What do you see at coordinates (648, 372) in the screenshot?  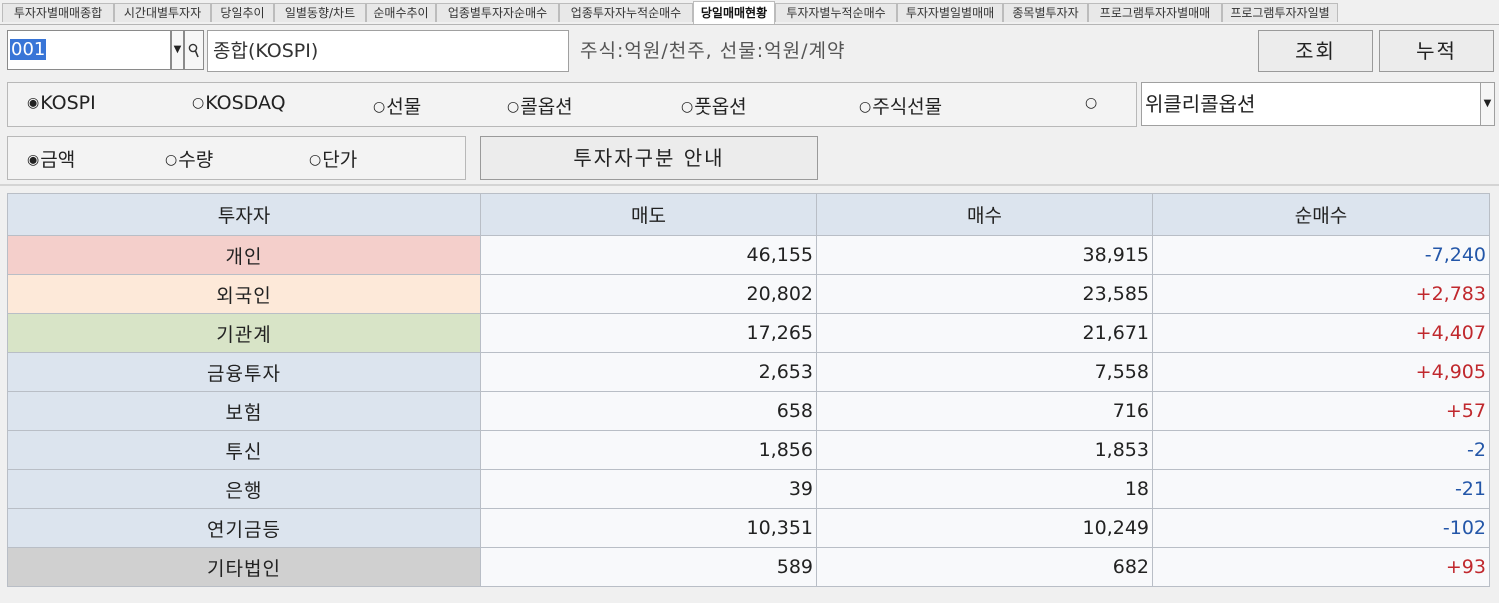 I see `sell-cell: 2,653` at bounding box center [648, 372].